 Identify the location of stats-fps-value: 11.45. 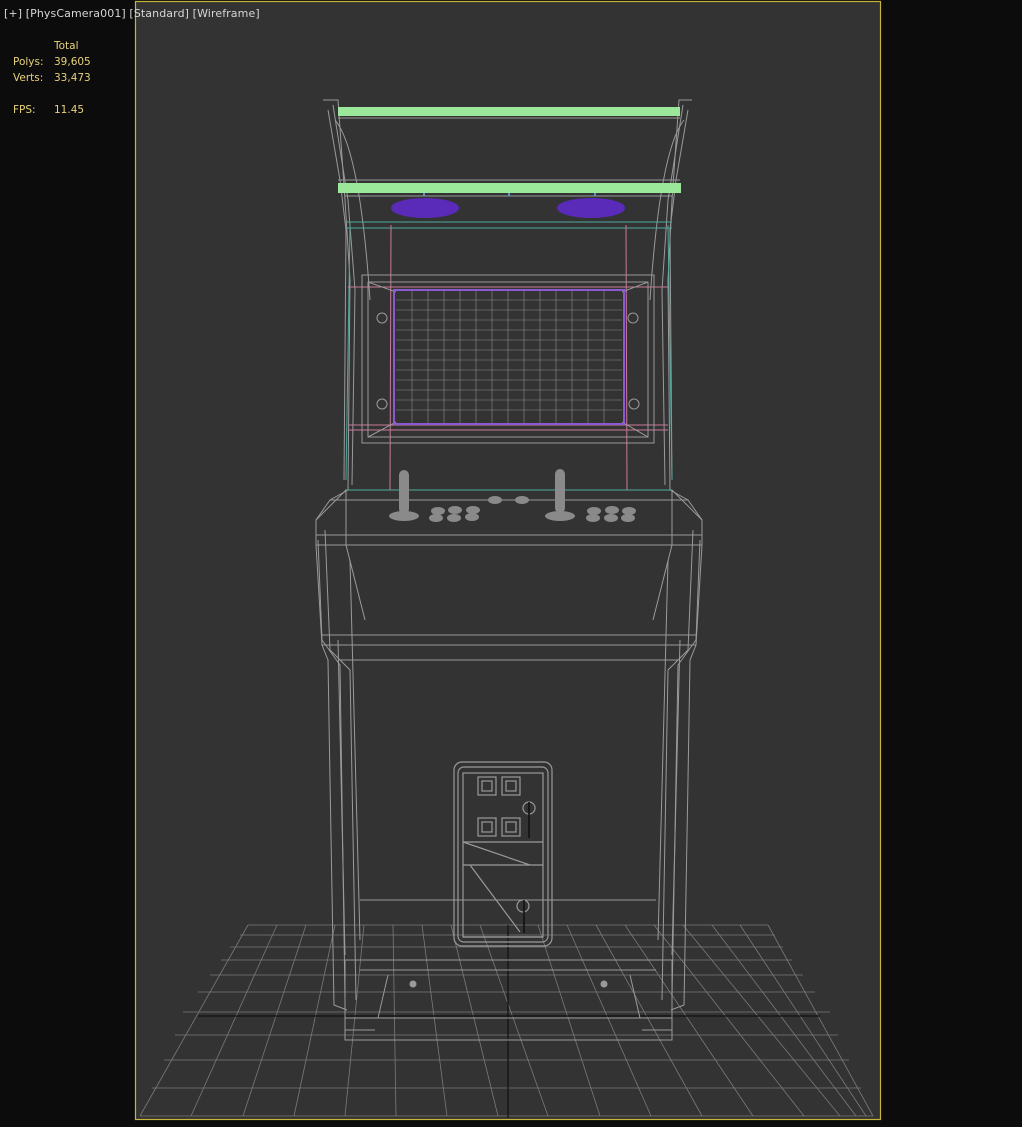
(69, 110).